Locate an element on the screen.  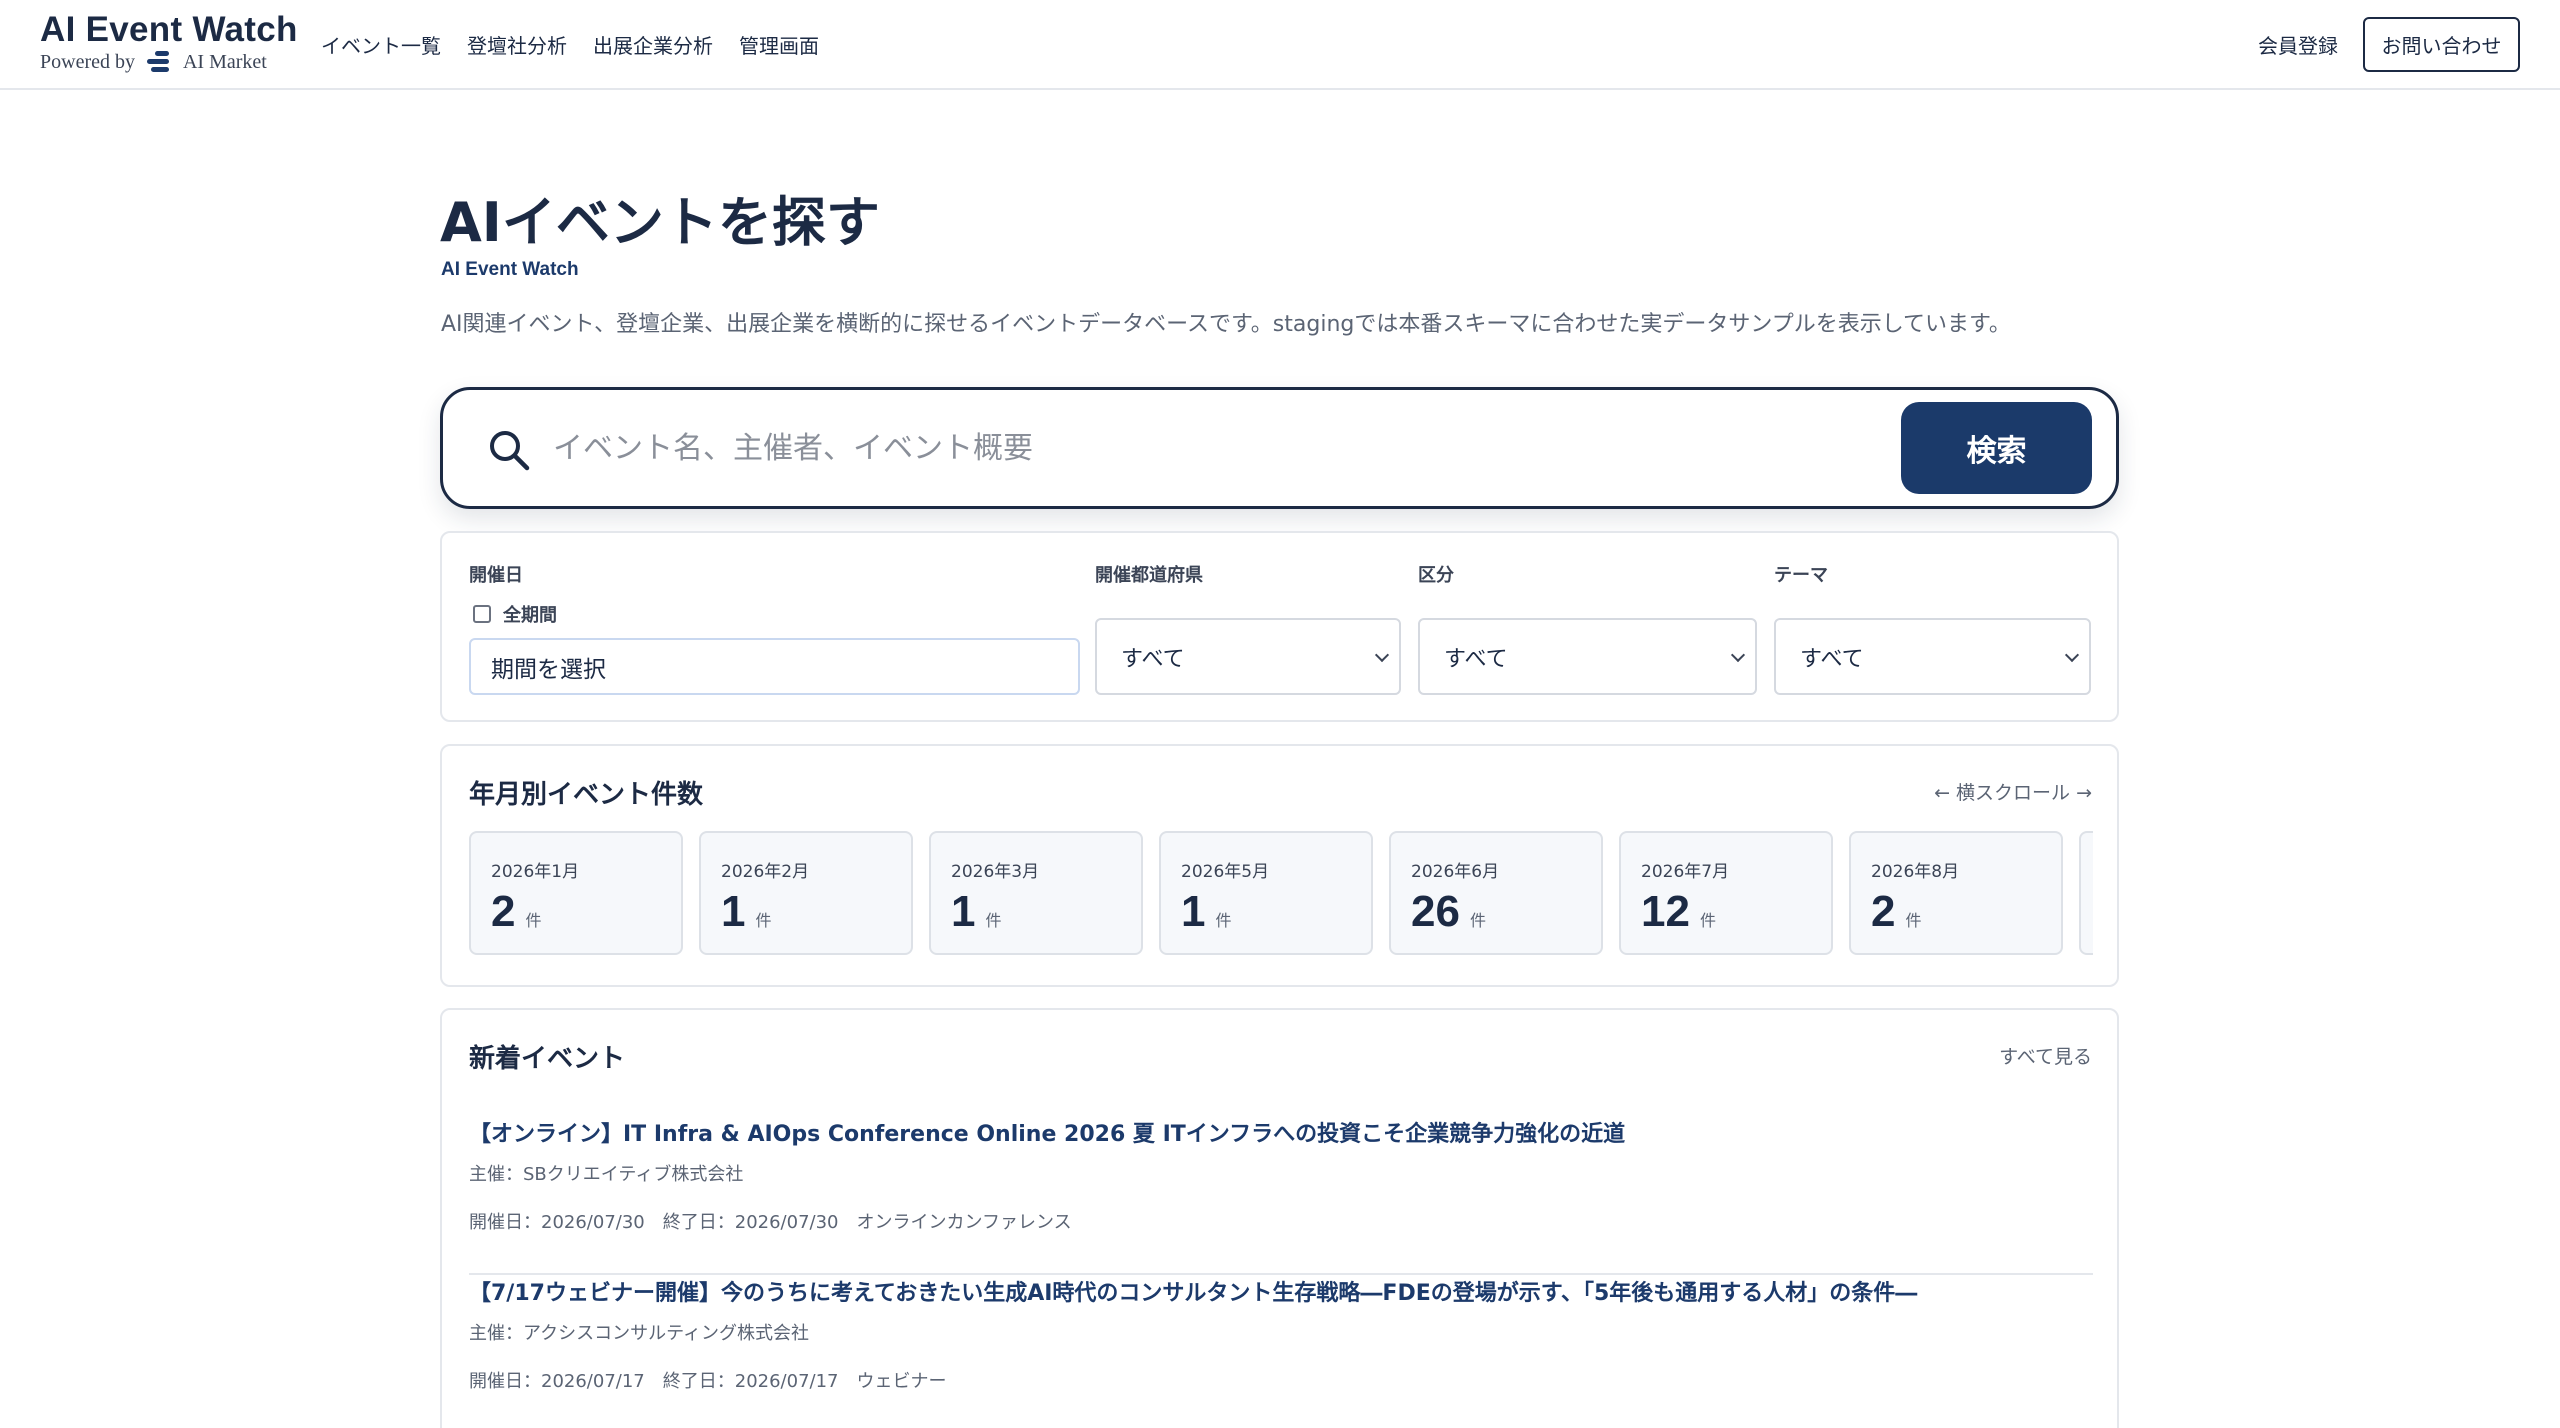
theme-select: すべて is located at coordinates (1932, 656).